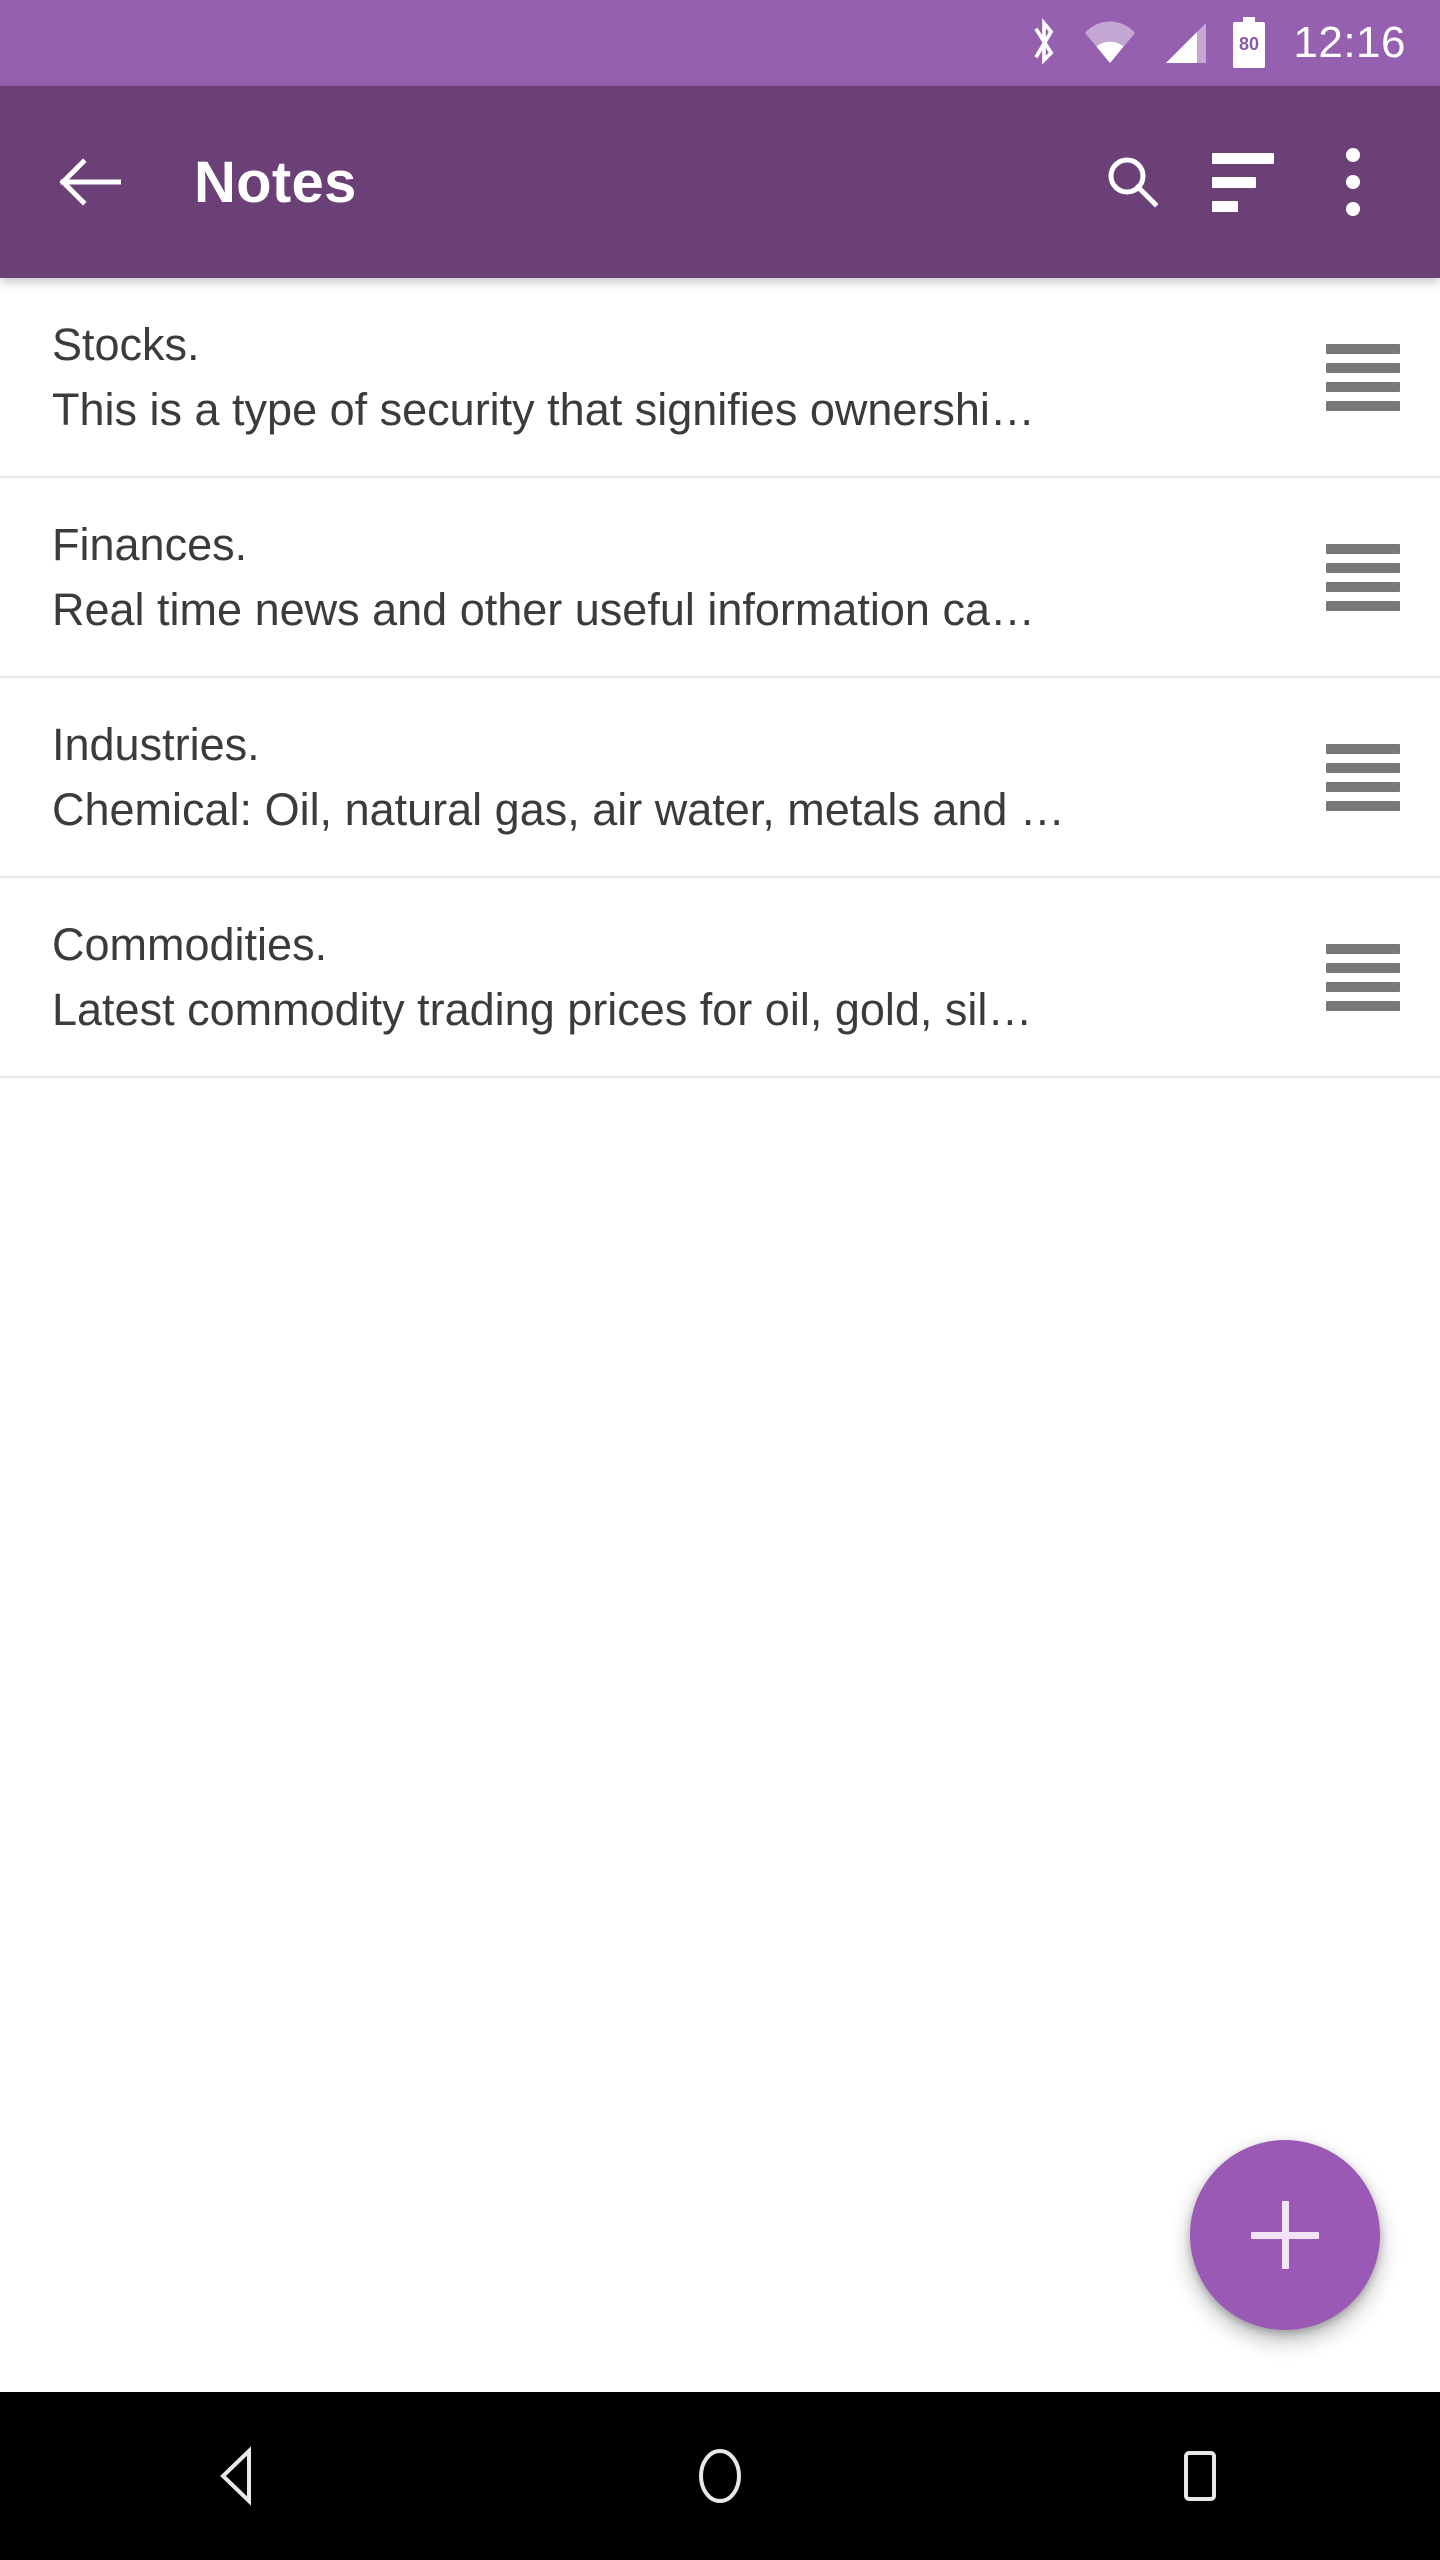 The image size is (1440, 2560). I want to click on search-button, so click(1133, 182).